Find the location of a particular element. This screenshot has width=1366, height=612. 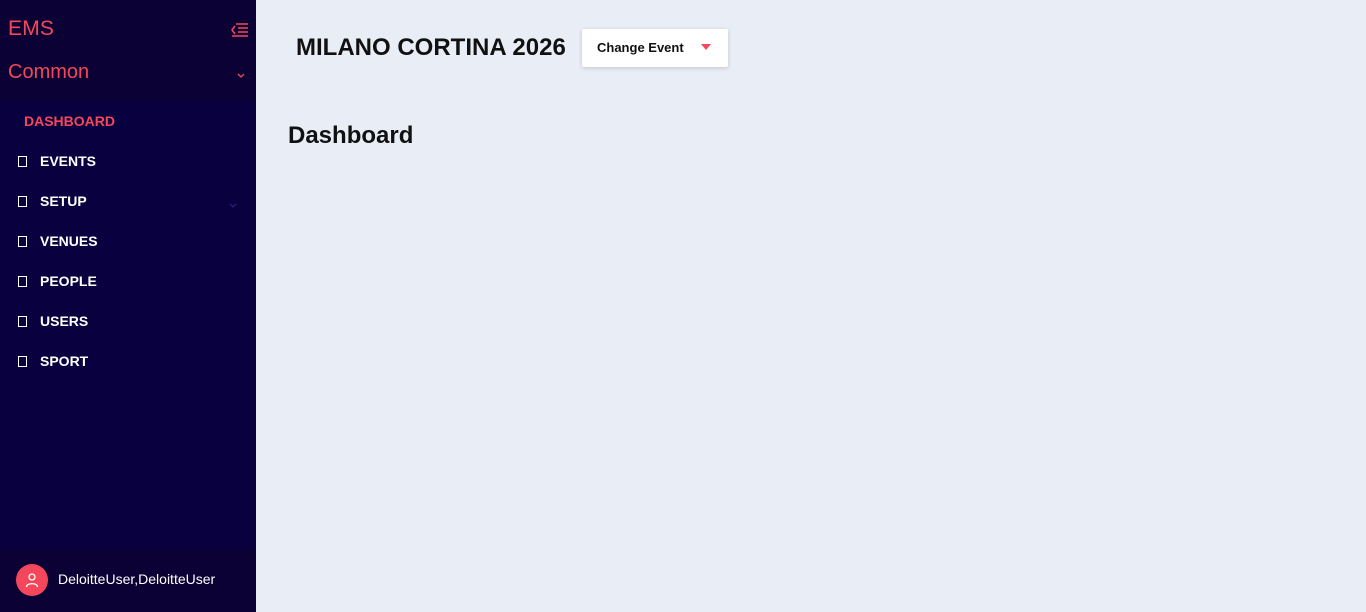

sidebar-item-label: DASHBOARD is located at coordinates (69, 121).